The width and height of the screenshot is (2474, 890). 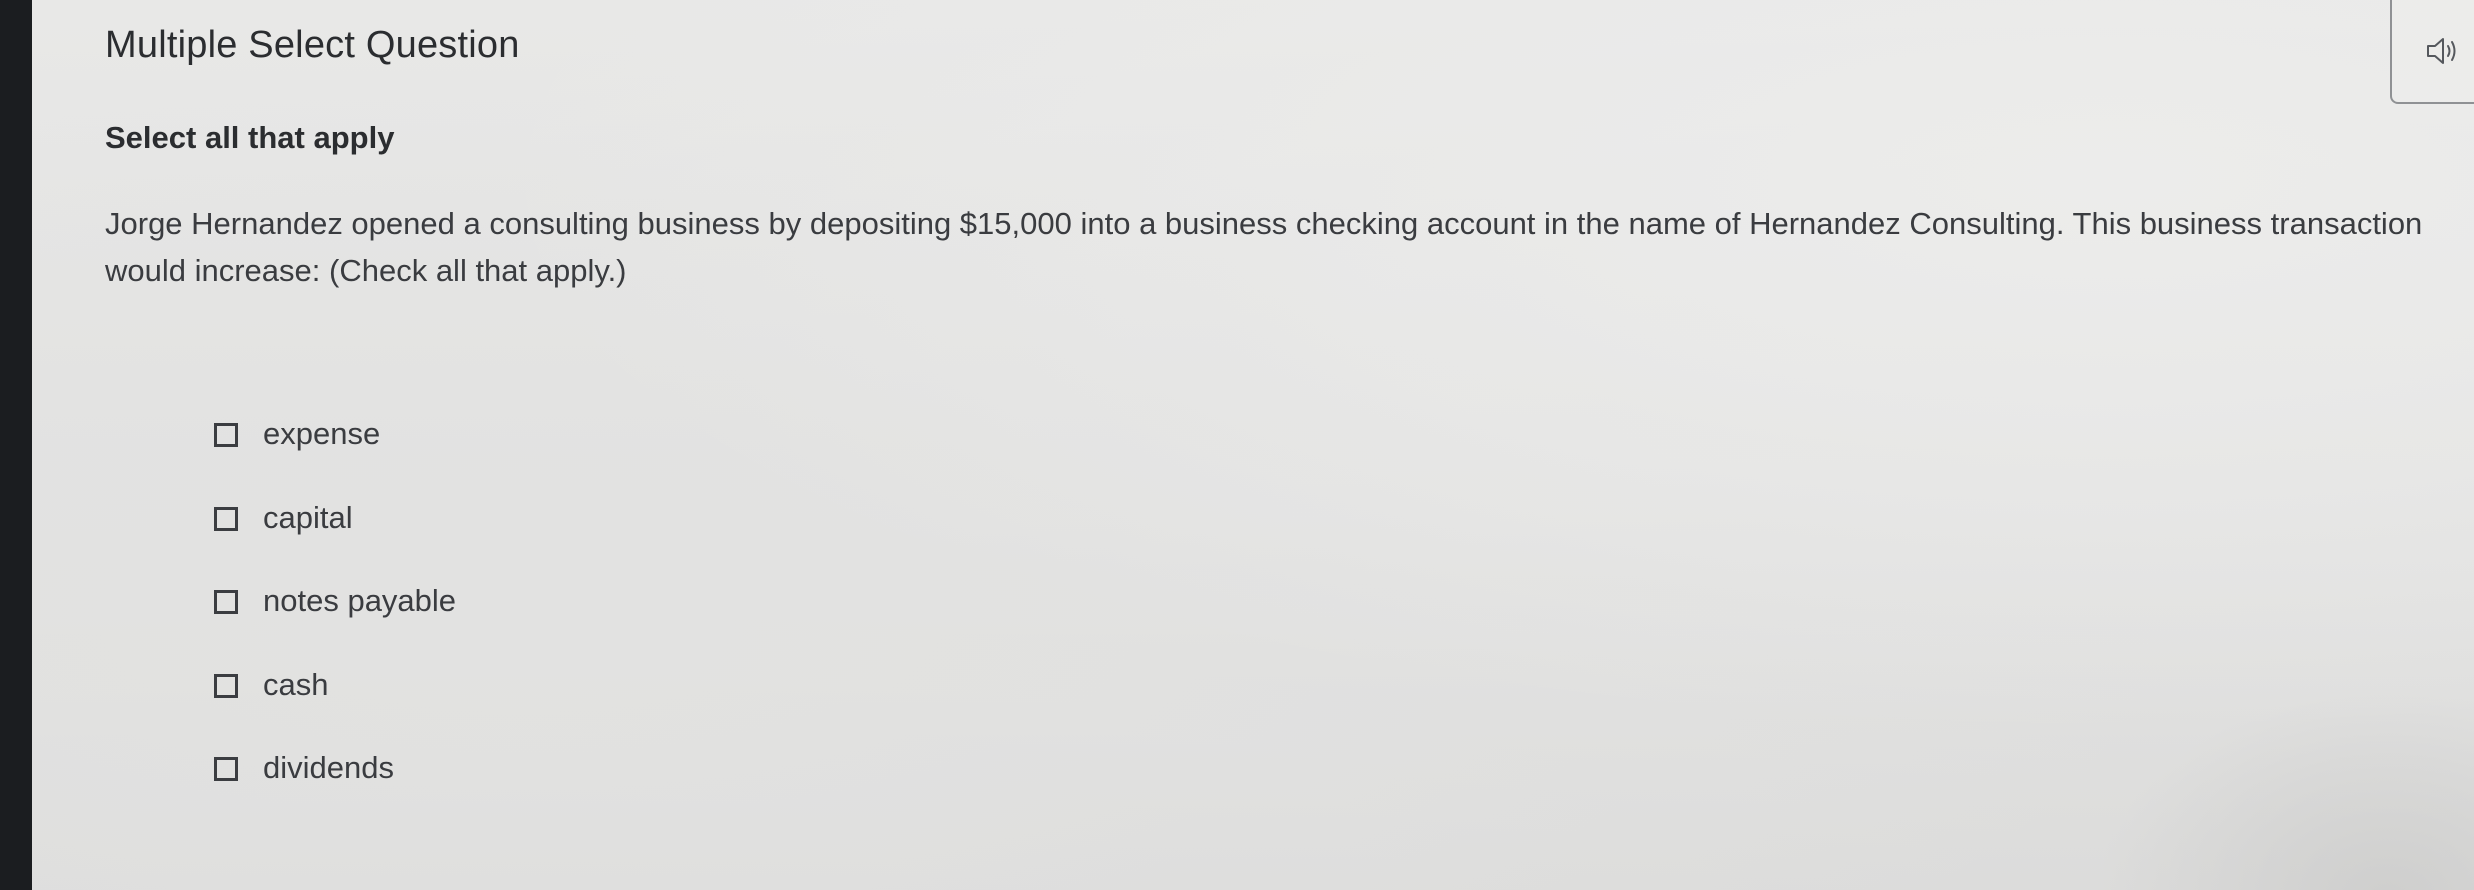 What do you see at coordinates (308, 518) in the screenshot?
I see `option-label: capital` at bounding box center [308, 518].